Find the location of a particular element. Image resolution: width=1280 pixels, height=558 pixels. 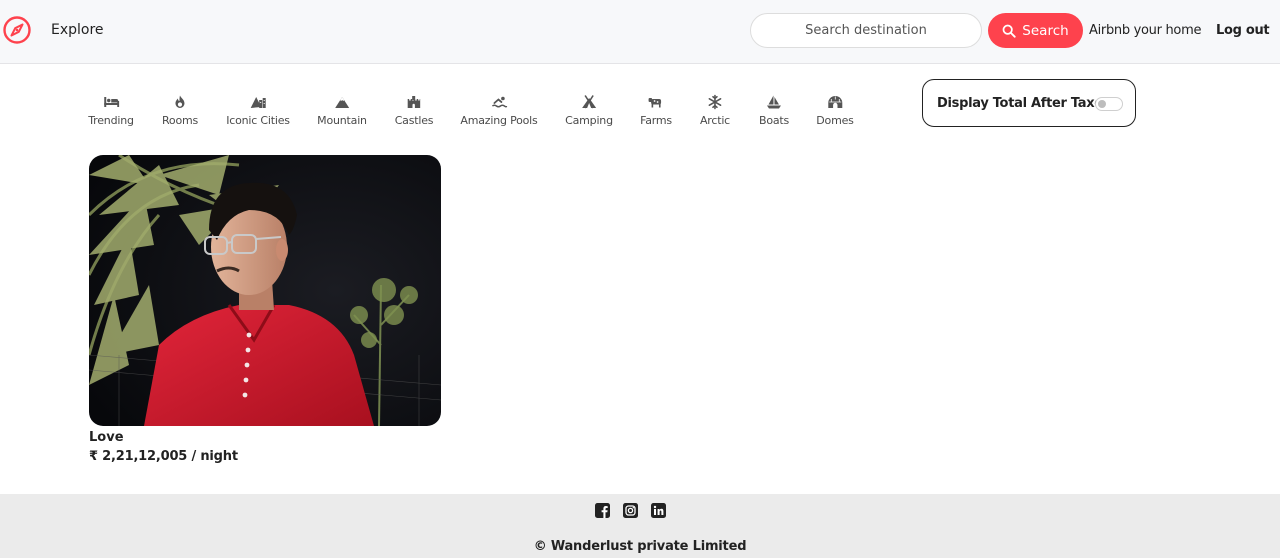

linkedin-icon is located at coordinates (658, 510).